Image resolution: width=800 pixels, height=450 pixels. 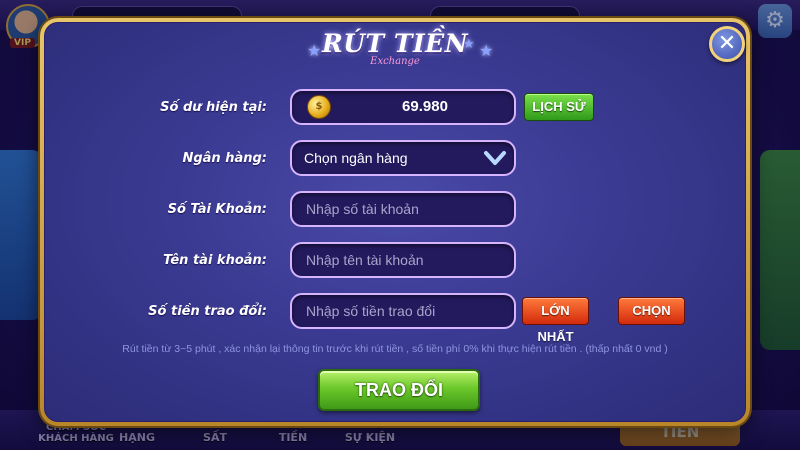 I want to click on account-number-label: Số Tài Khoản:, so click(x=217, y=209).